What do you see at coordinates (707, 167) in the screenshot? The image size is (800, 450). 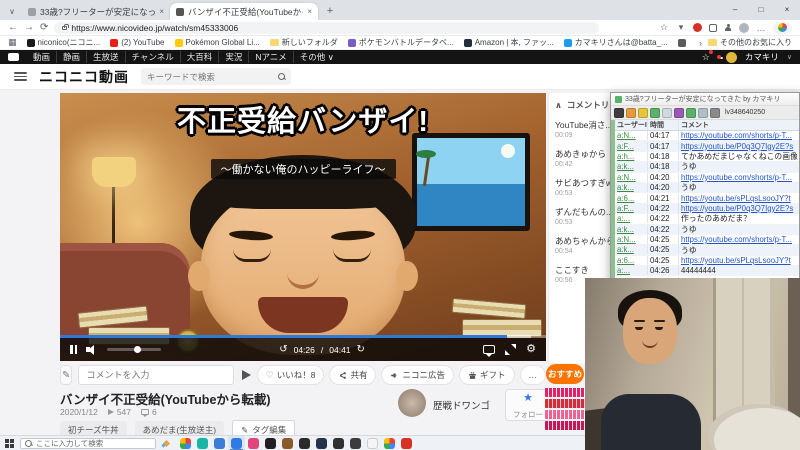 I see `table-row: a:k... 04:18 うゆ` at bounding box center [707, 167].